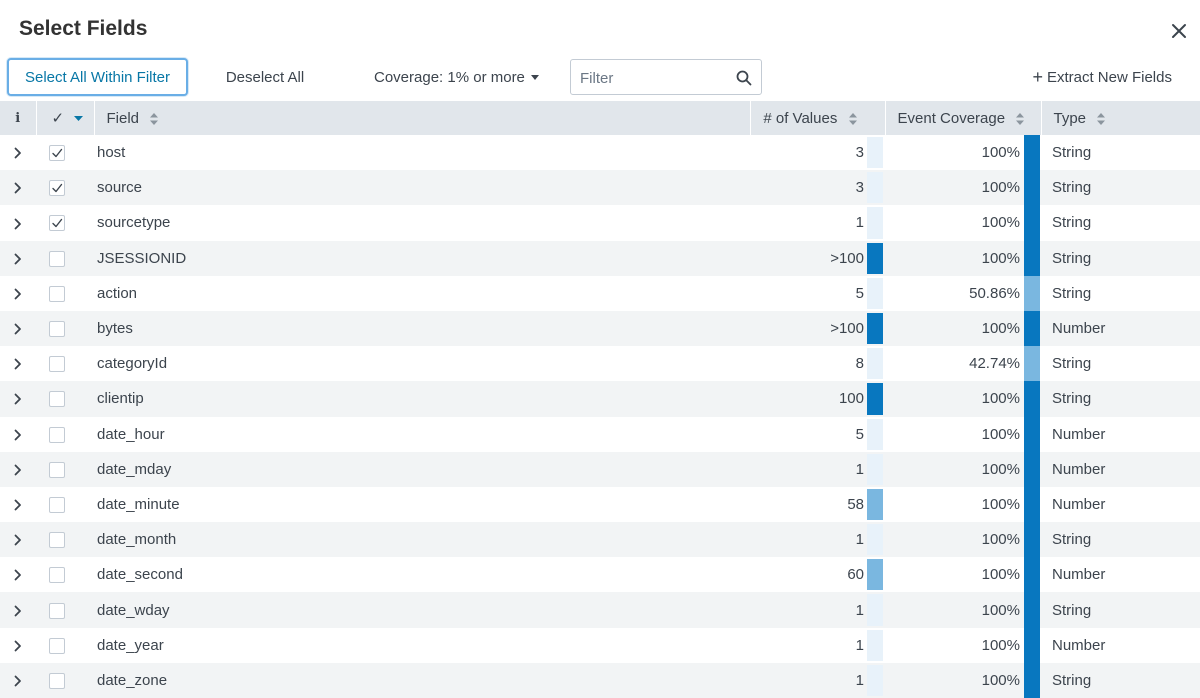  What do you see at coordinates (600, 645) in the screenshot?
I see `table-row: date_year 1 100% Number` at bounding box center [600, 645].